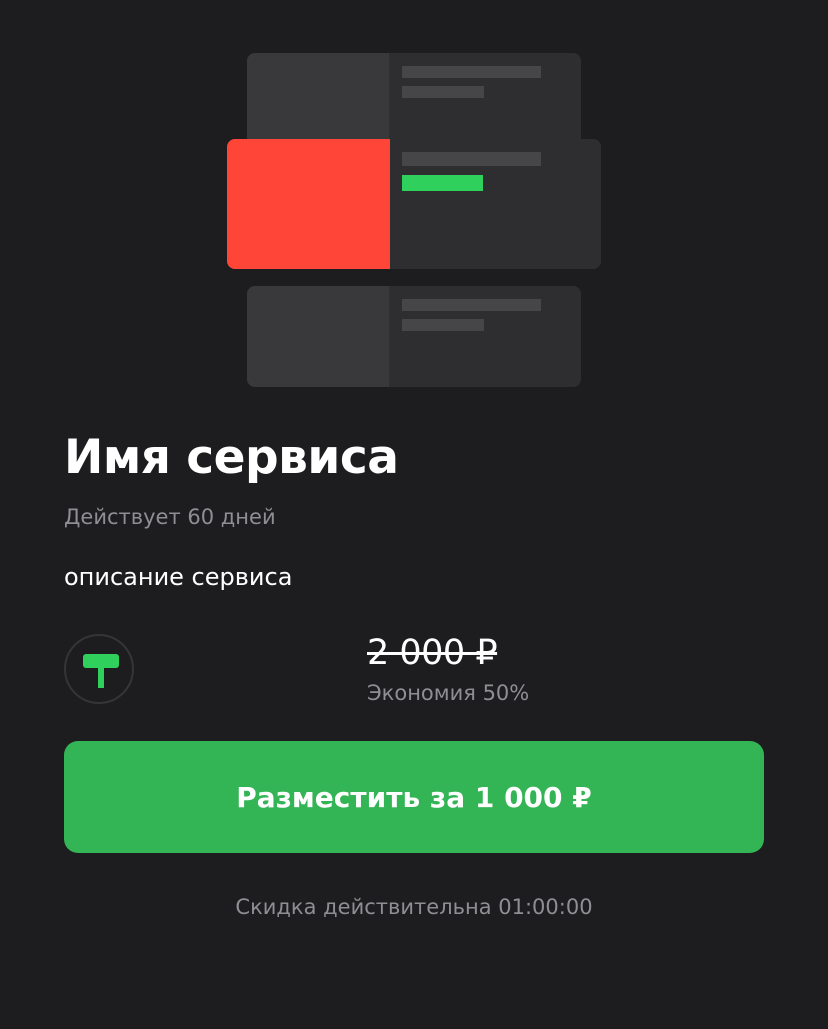 This screenshot has width=828, height=1029. I want to click on illustration-card-top, so click(414, 103).